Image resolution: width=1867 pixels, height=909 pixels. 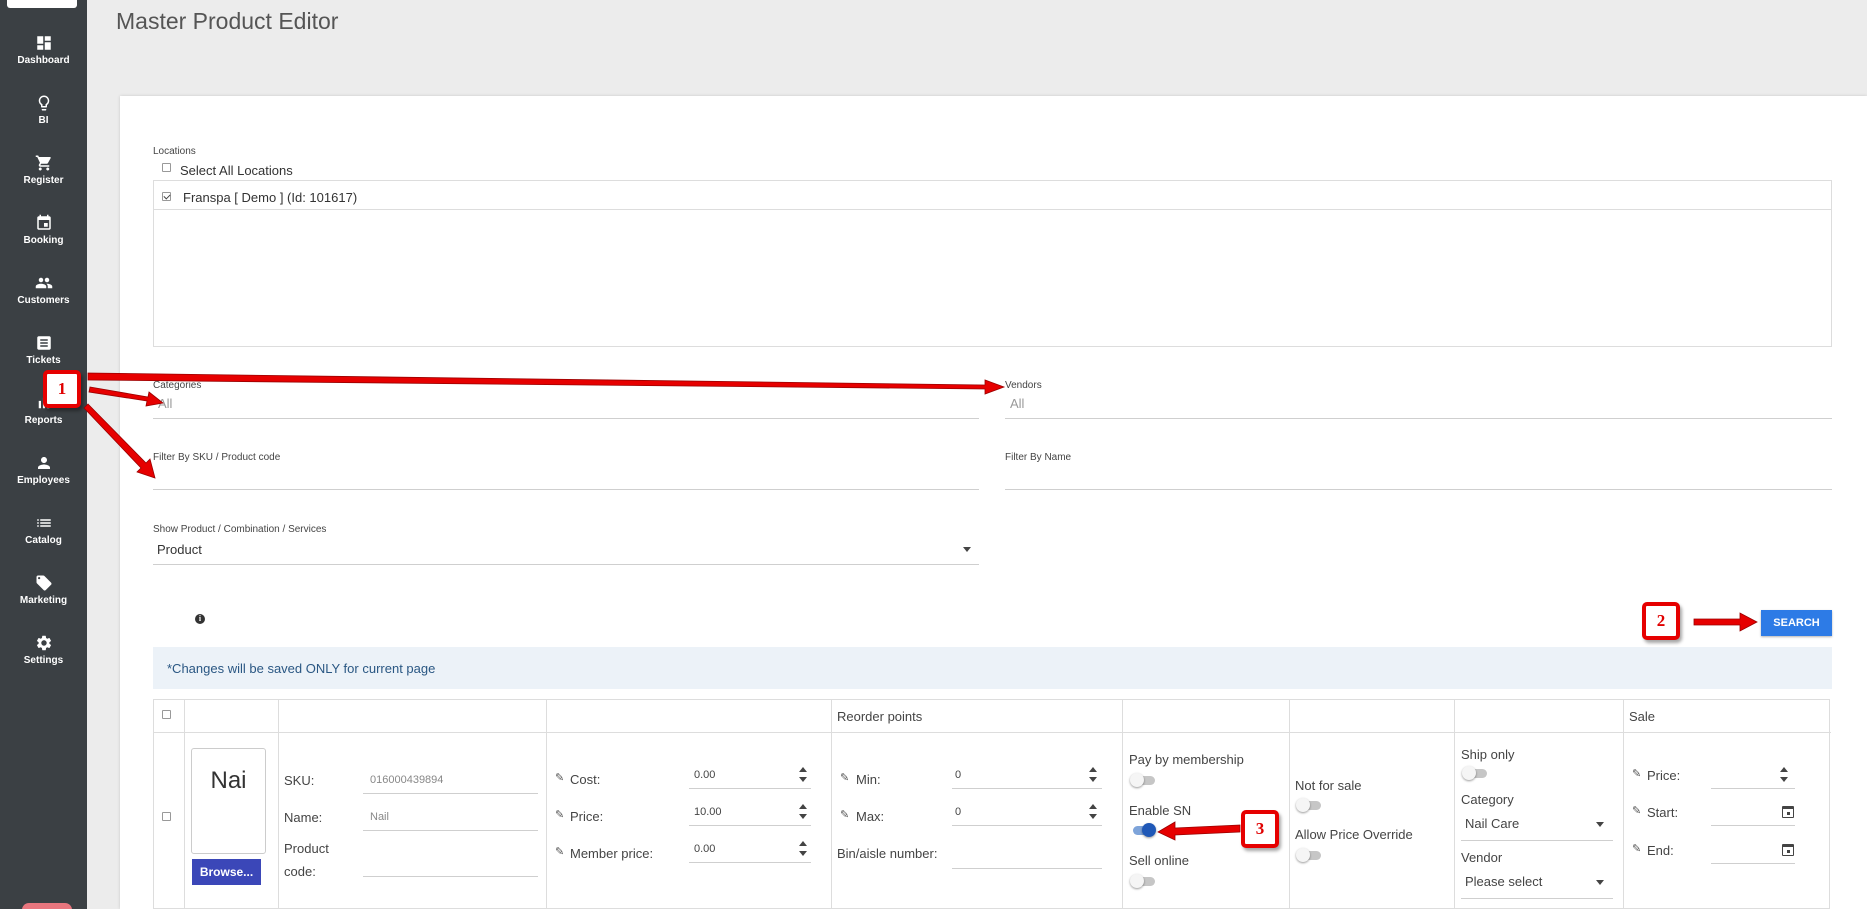 What do you see at coordinates (1260, 829) in the screenshot?
I see `annotation-badge-3: 3` at bounding box center [1260, 829].